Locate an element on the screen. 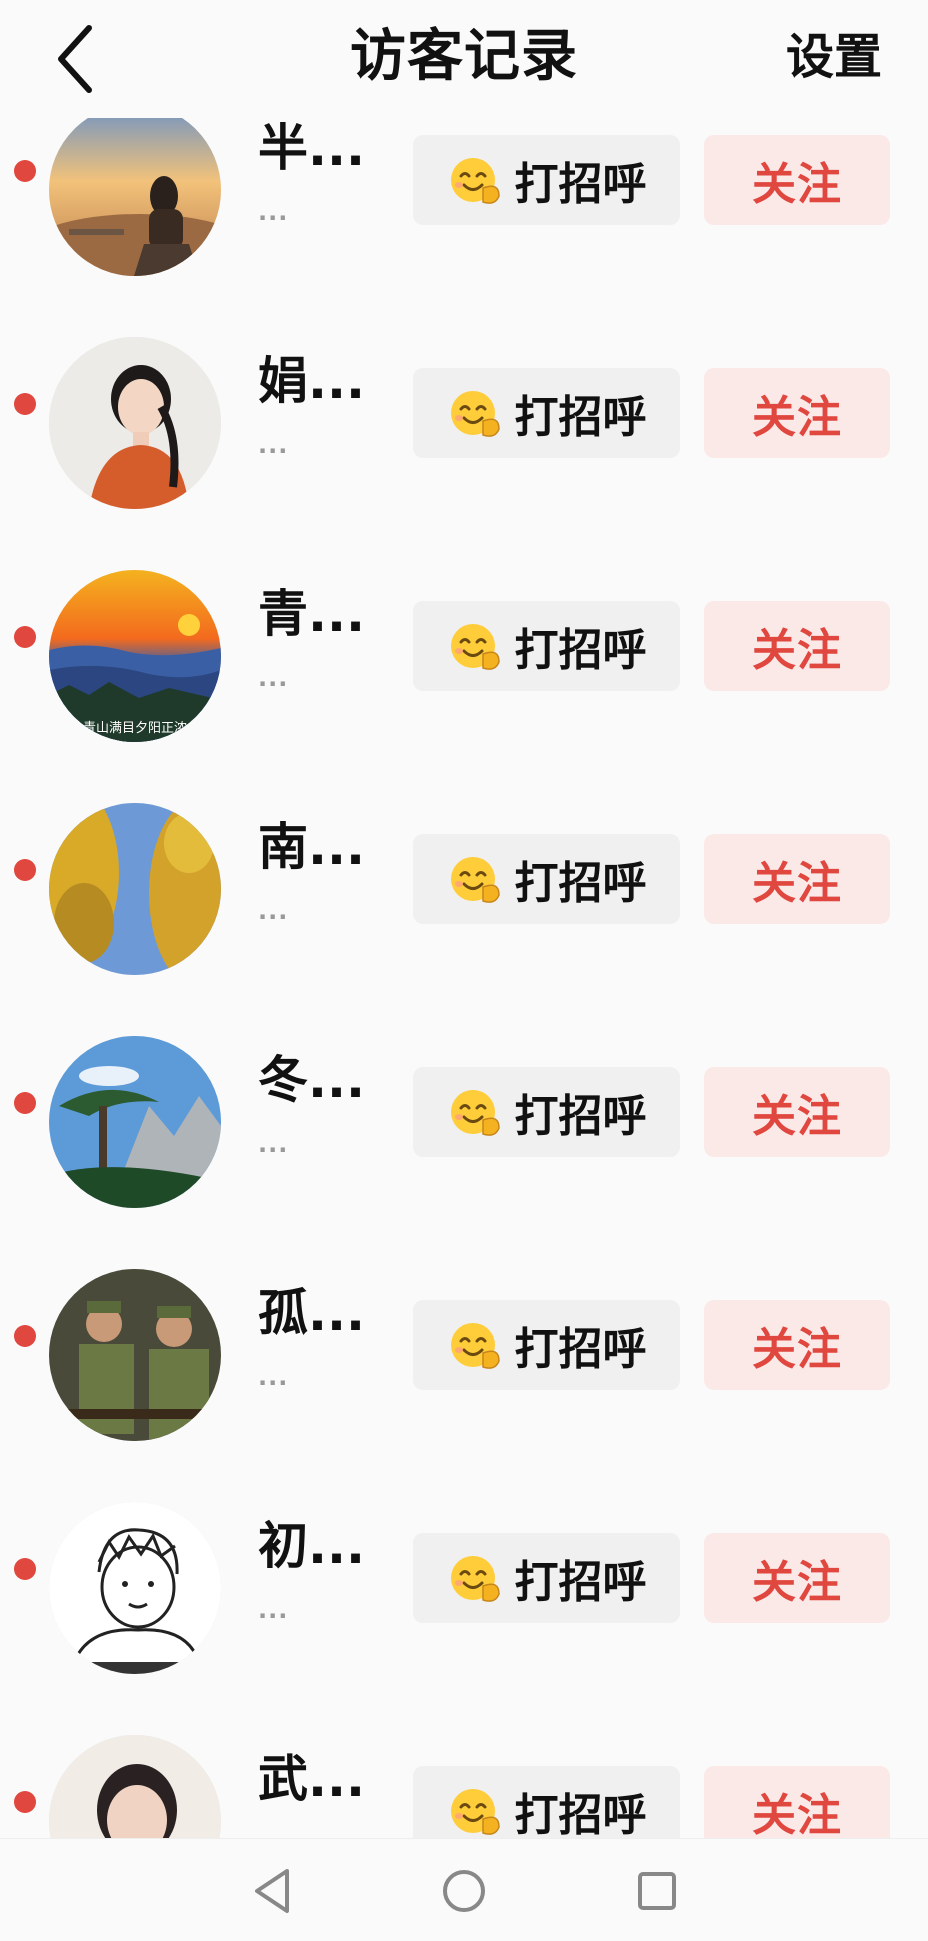 This screenshot has width=928, height=1941. visitor-row: 南... ... 打招呼 关注 is located at coordinates (464, 926).